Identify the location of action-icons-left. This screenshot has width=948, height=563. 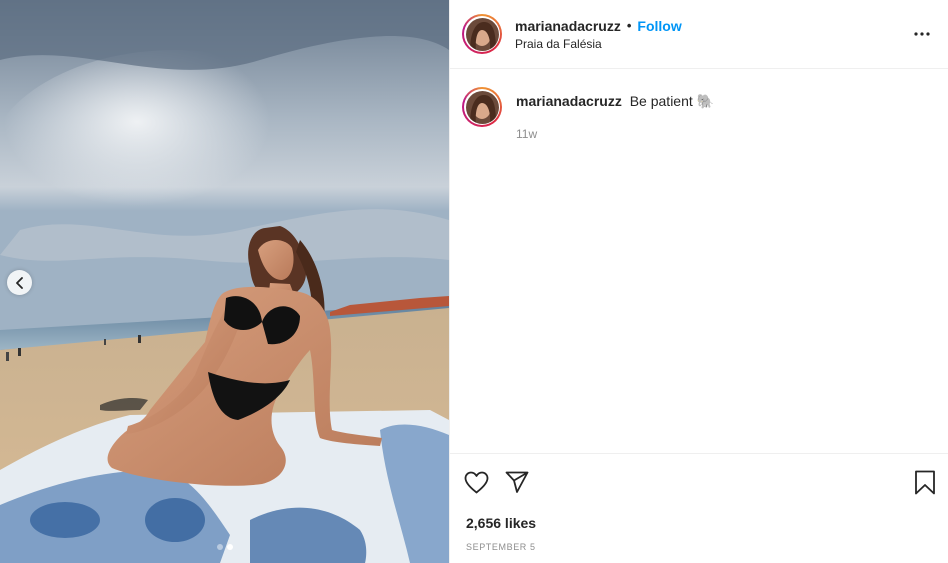
(496, 482).